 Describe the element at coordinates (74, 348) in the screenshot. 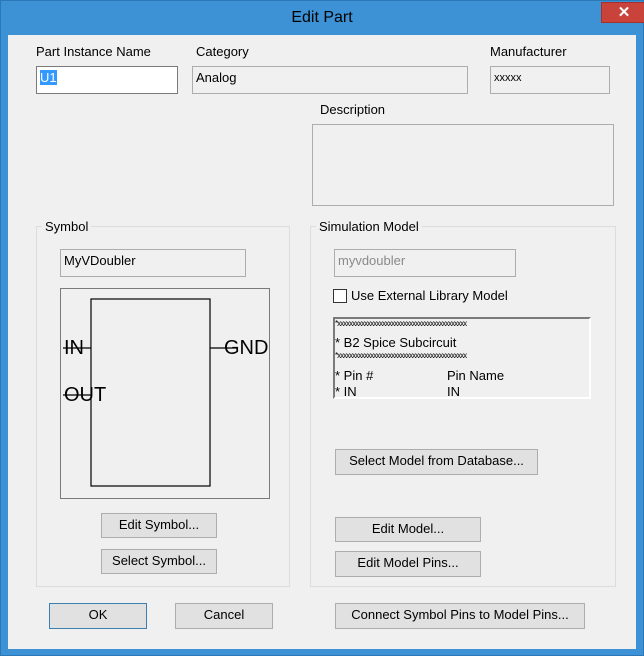

I see `pin-in-label: IN` at that location.